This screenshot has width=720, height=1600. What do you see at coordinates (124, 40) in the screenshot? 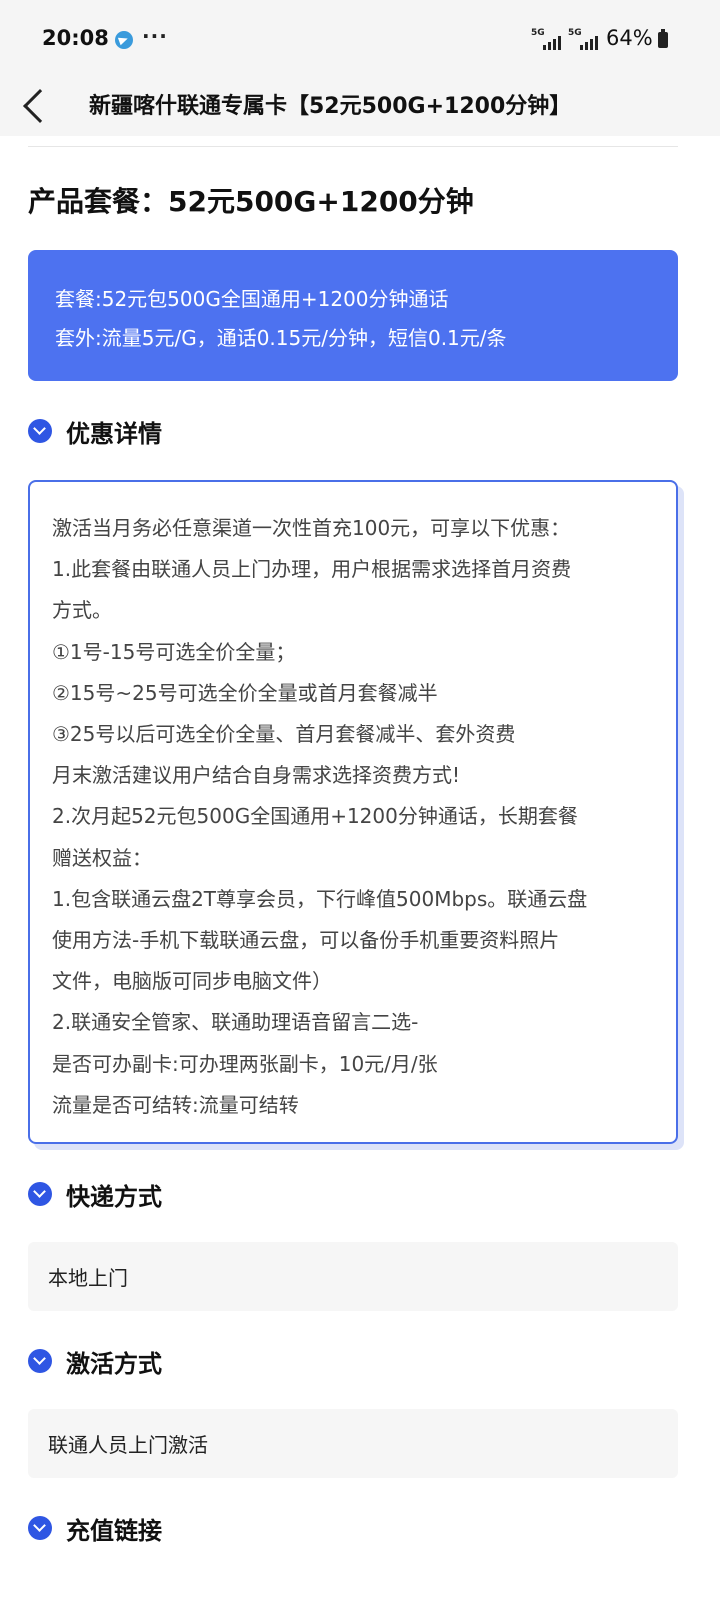
I see `telegram-icon` at bounding box center [124, 40].